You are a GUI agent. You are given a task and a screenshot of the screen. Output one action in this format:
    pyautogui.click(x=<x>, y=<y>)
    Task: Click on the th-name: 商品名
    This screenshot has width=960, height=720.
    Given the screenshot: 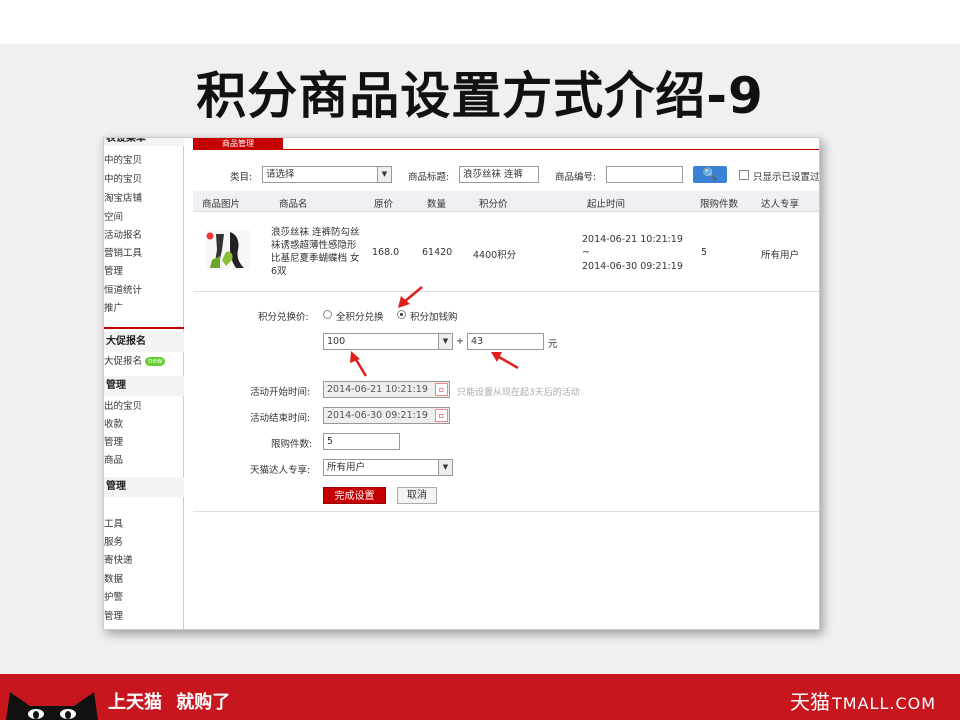 What is the action you would take?
    pyautogui.click(x=293, y=204)
    